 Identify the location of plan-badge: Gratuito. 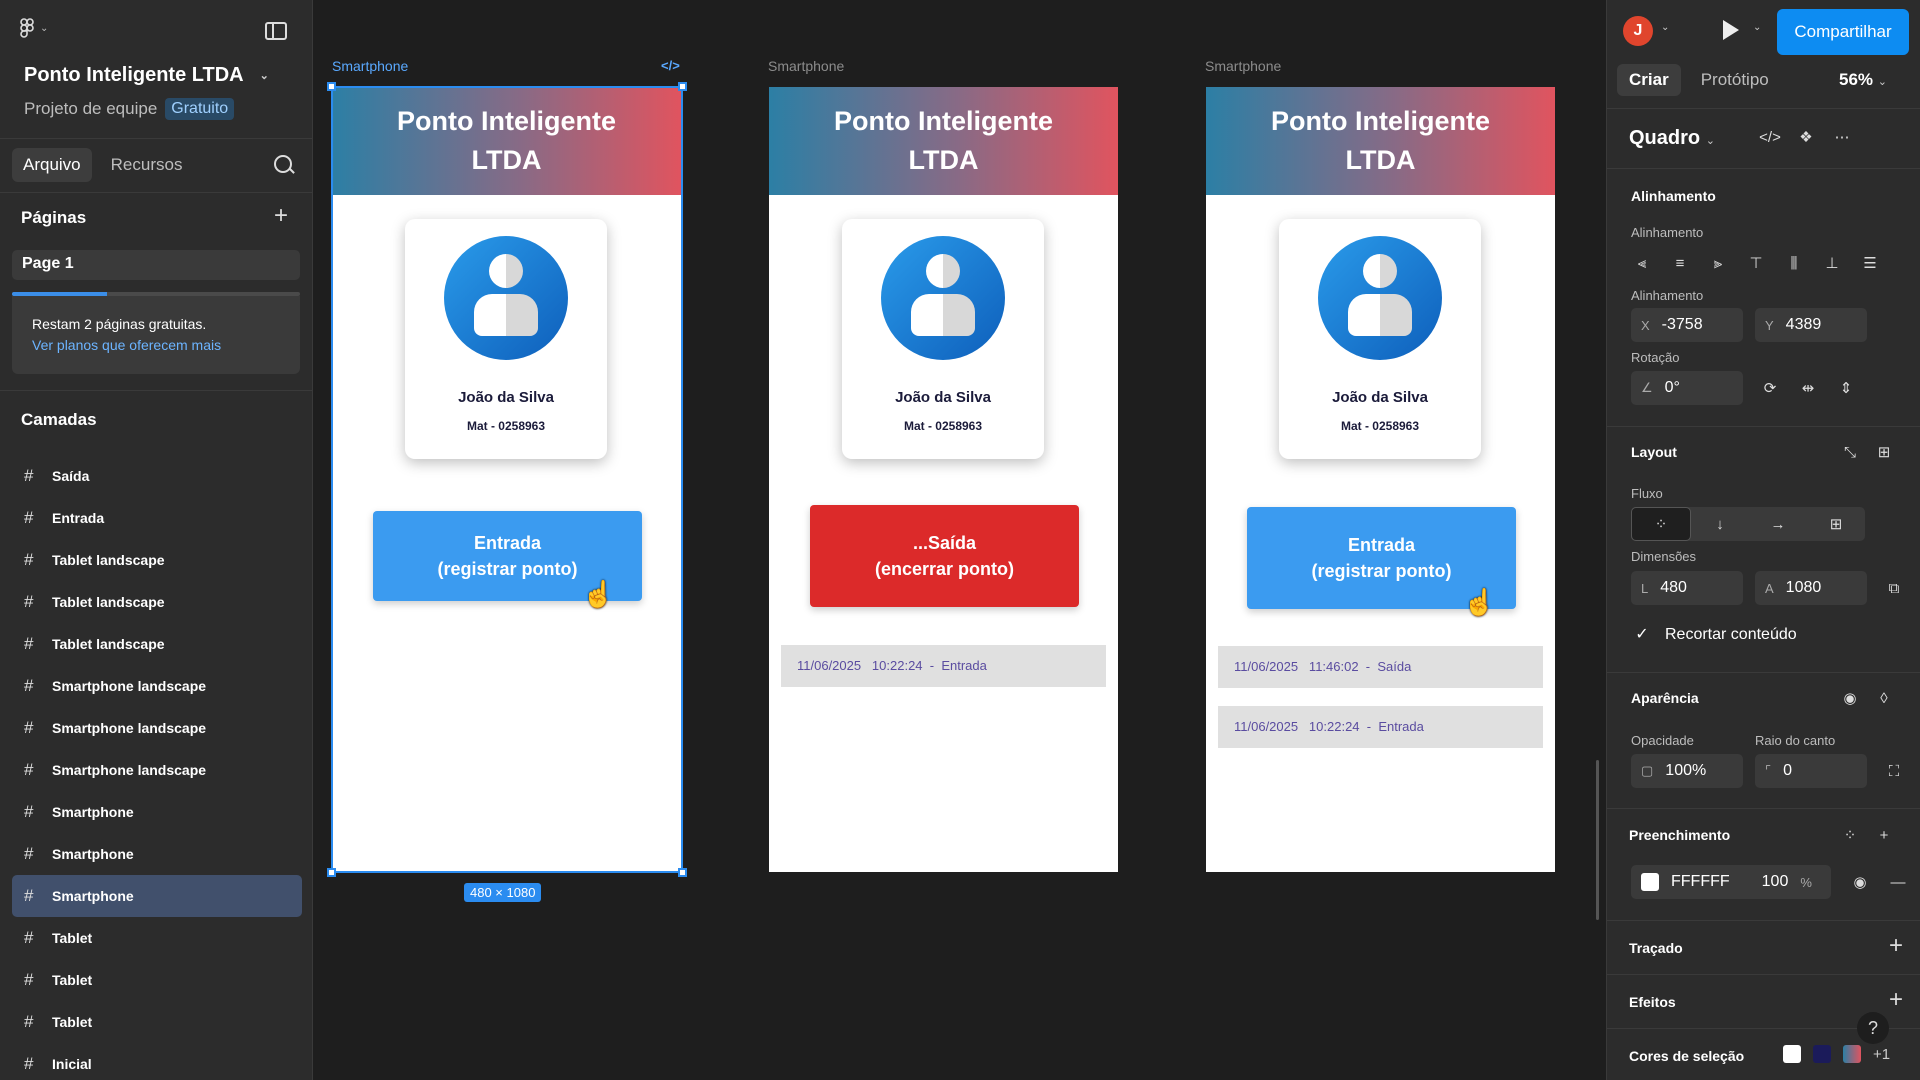
(200, 109).